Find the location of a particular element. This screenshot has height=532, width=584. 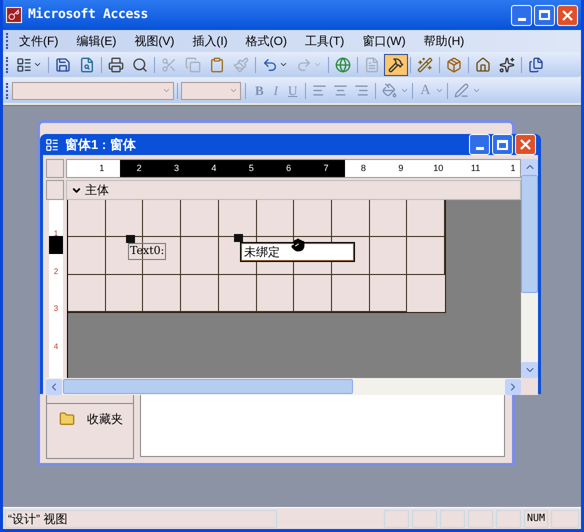

hammer-icon is located at coordinates (396, 64).